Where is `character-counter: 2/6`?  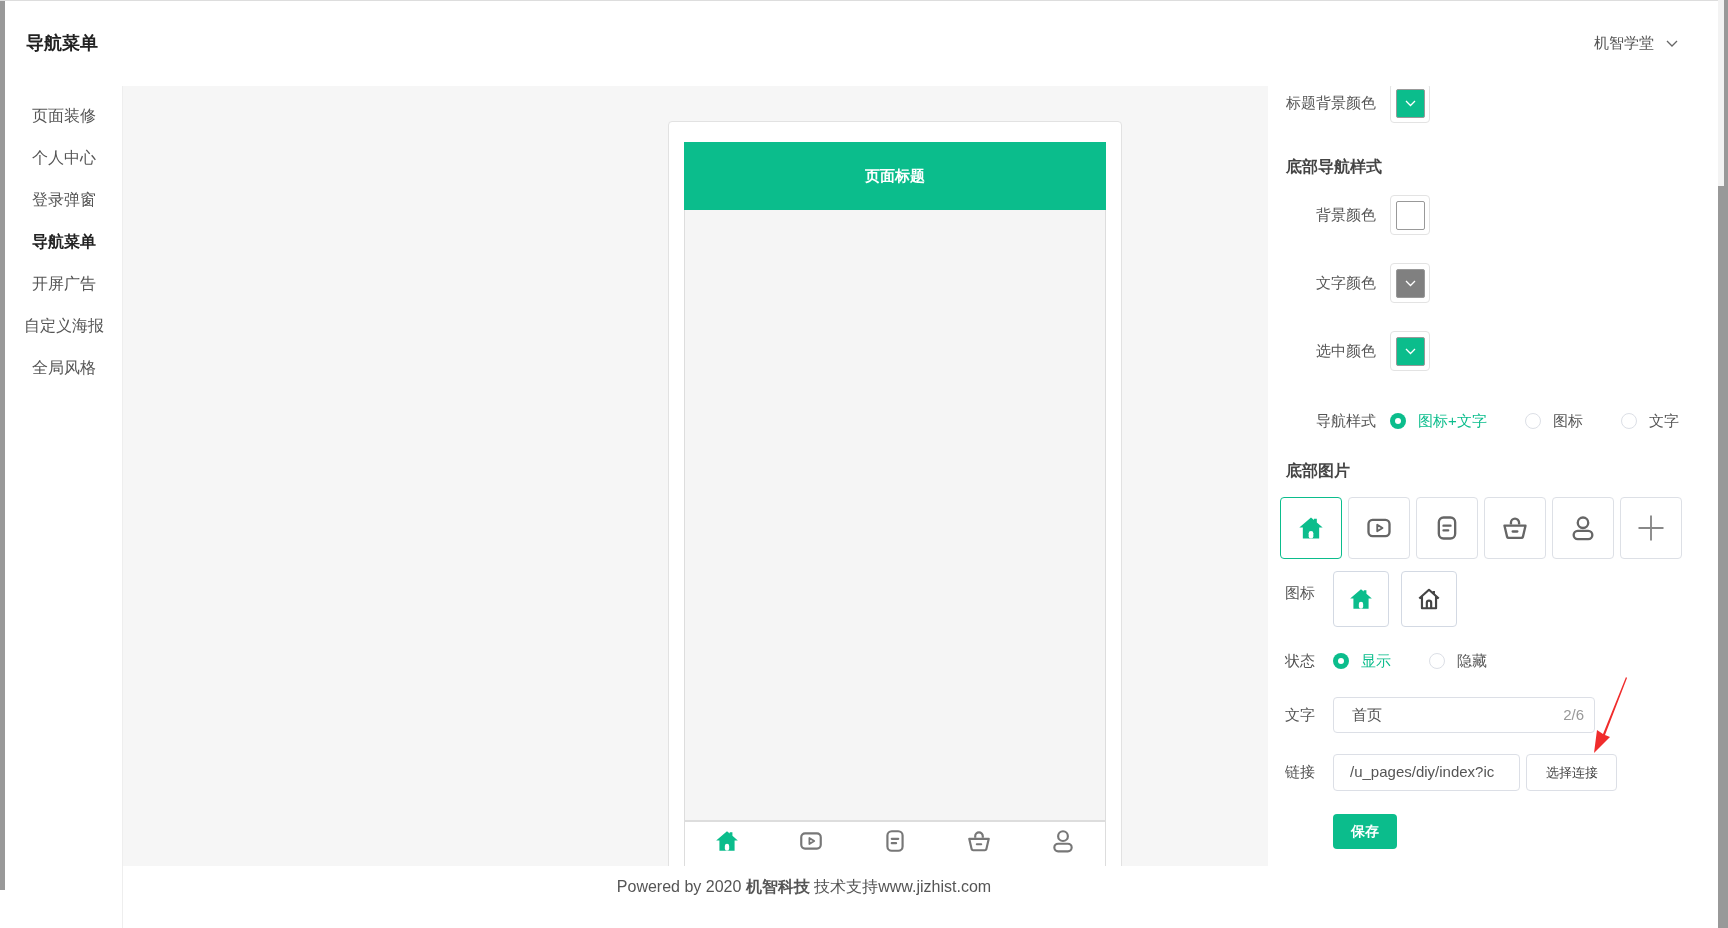
character-counter: 2/6 is located at coordinates (1573, 714).